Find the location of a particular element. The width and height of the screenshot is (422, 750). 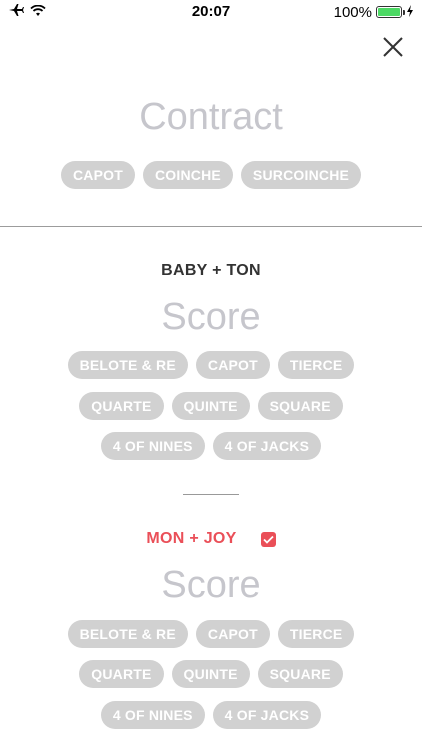

team-2-bonus-quinte: QUINTE is located at coordinates (210, 674).